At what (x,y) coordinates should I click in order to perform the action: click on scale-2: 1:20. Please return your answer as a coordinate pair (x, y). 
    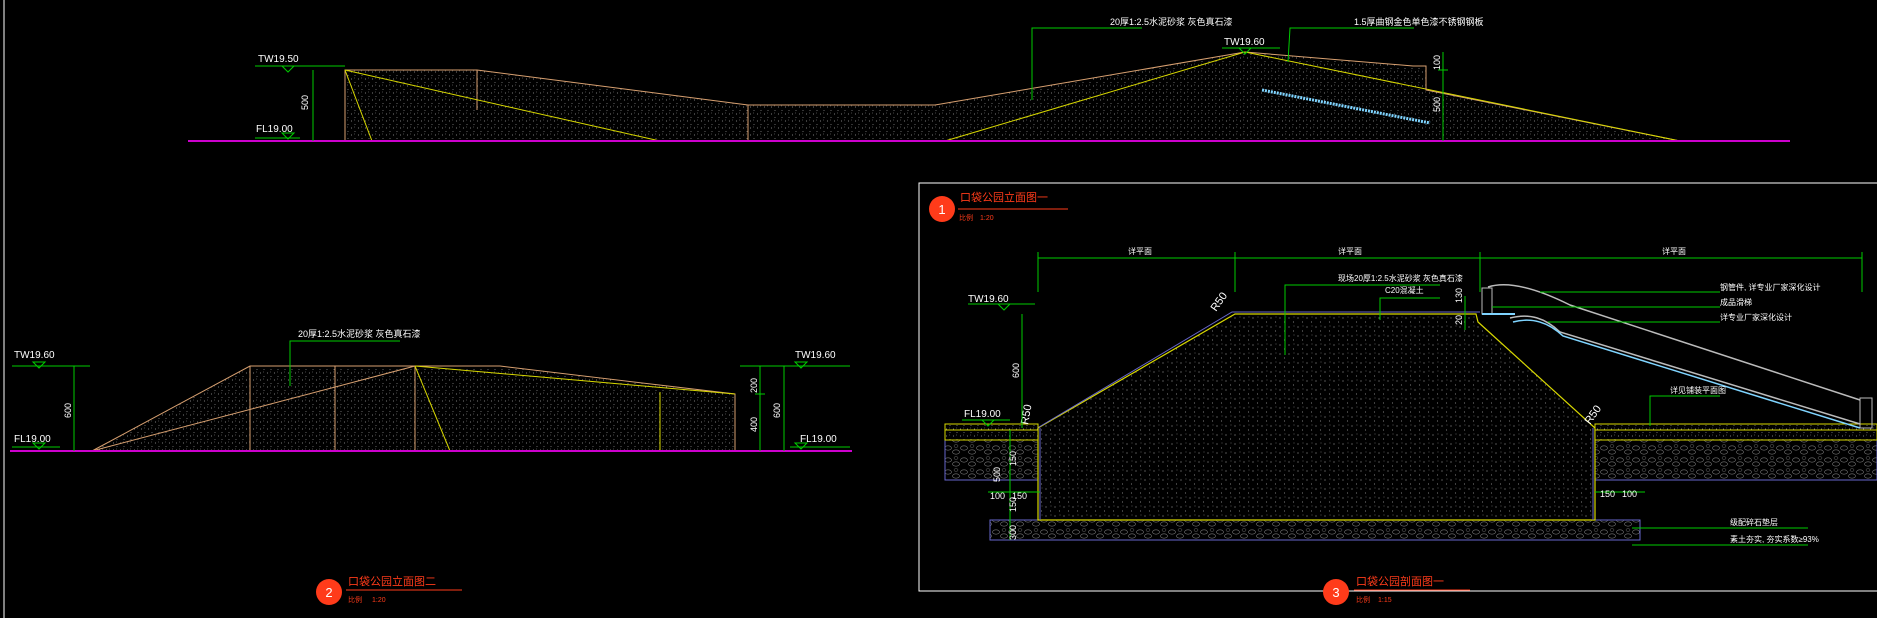
    Looking at the image, I should click on (379, 600).